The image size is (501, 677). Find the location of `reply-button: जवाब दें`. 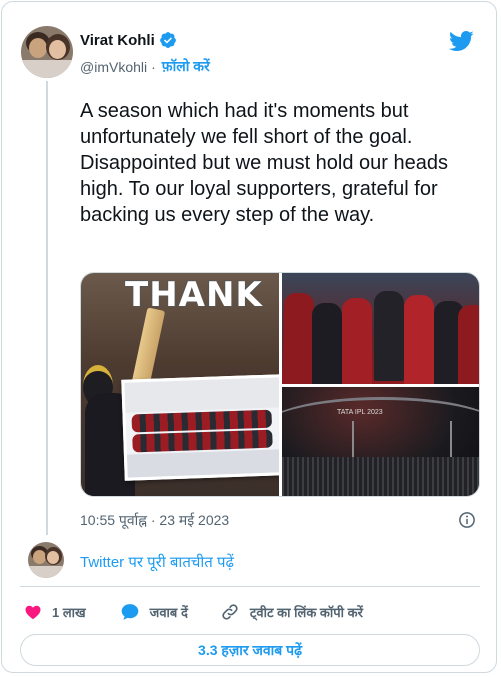

reply-button: जवाब दें is located at coordinates (154, 612).